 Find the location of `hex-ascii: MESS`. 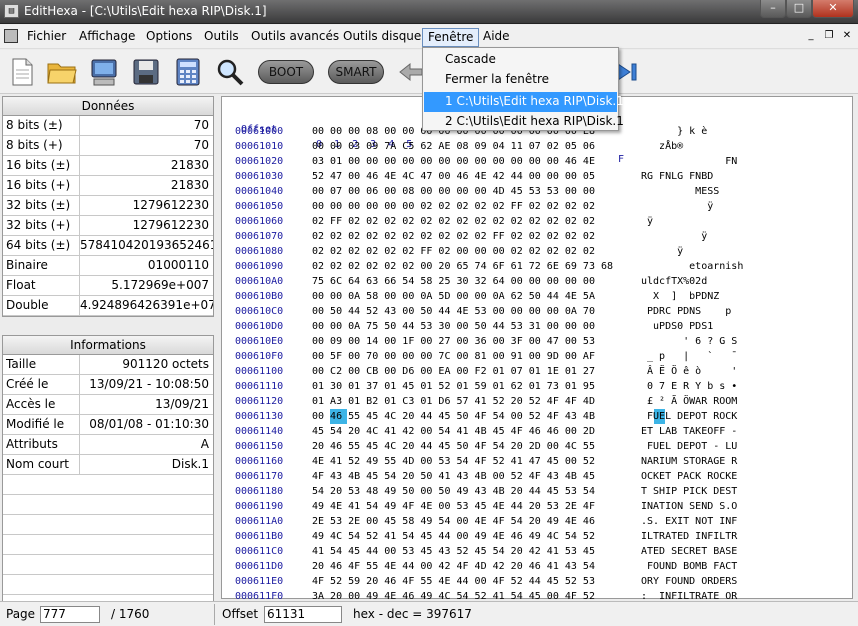

hex-ascii: MESS is located at coordinates (680, 191).